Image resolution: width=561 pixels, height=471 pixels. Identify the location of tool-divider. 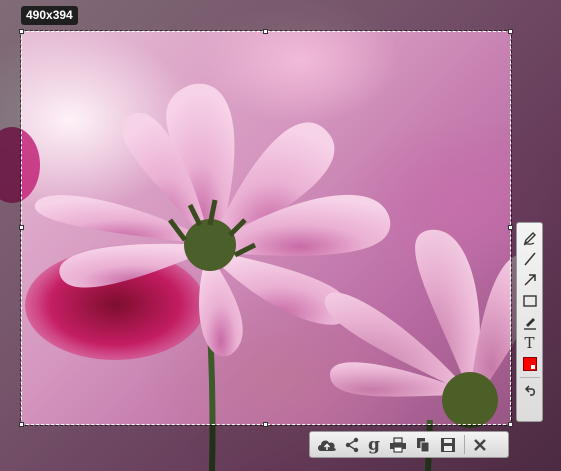
(529, 377).